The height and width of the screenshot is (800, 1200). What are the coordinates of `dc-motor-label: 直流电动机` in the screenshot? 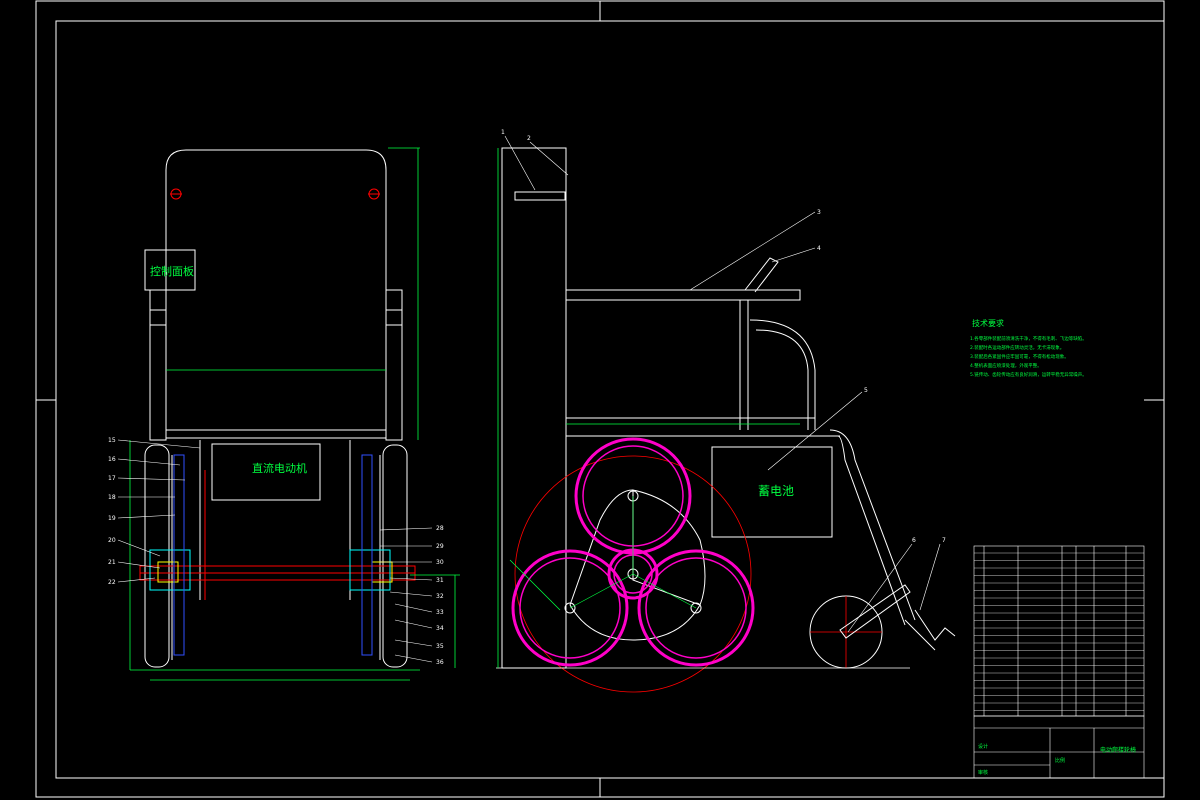 It's located at (279, 468).